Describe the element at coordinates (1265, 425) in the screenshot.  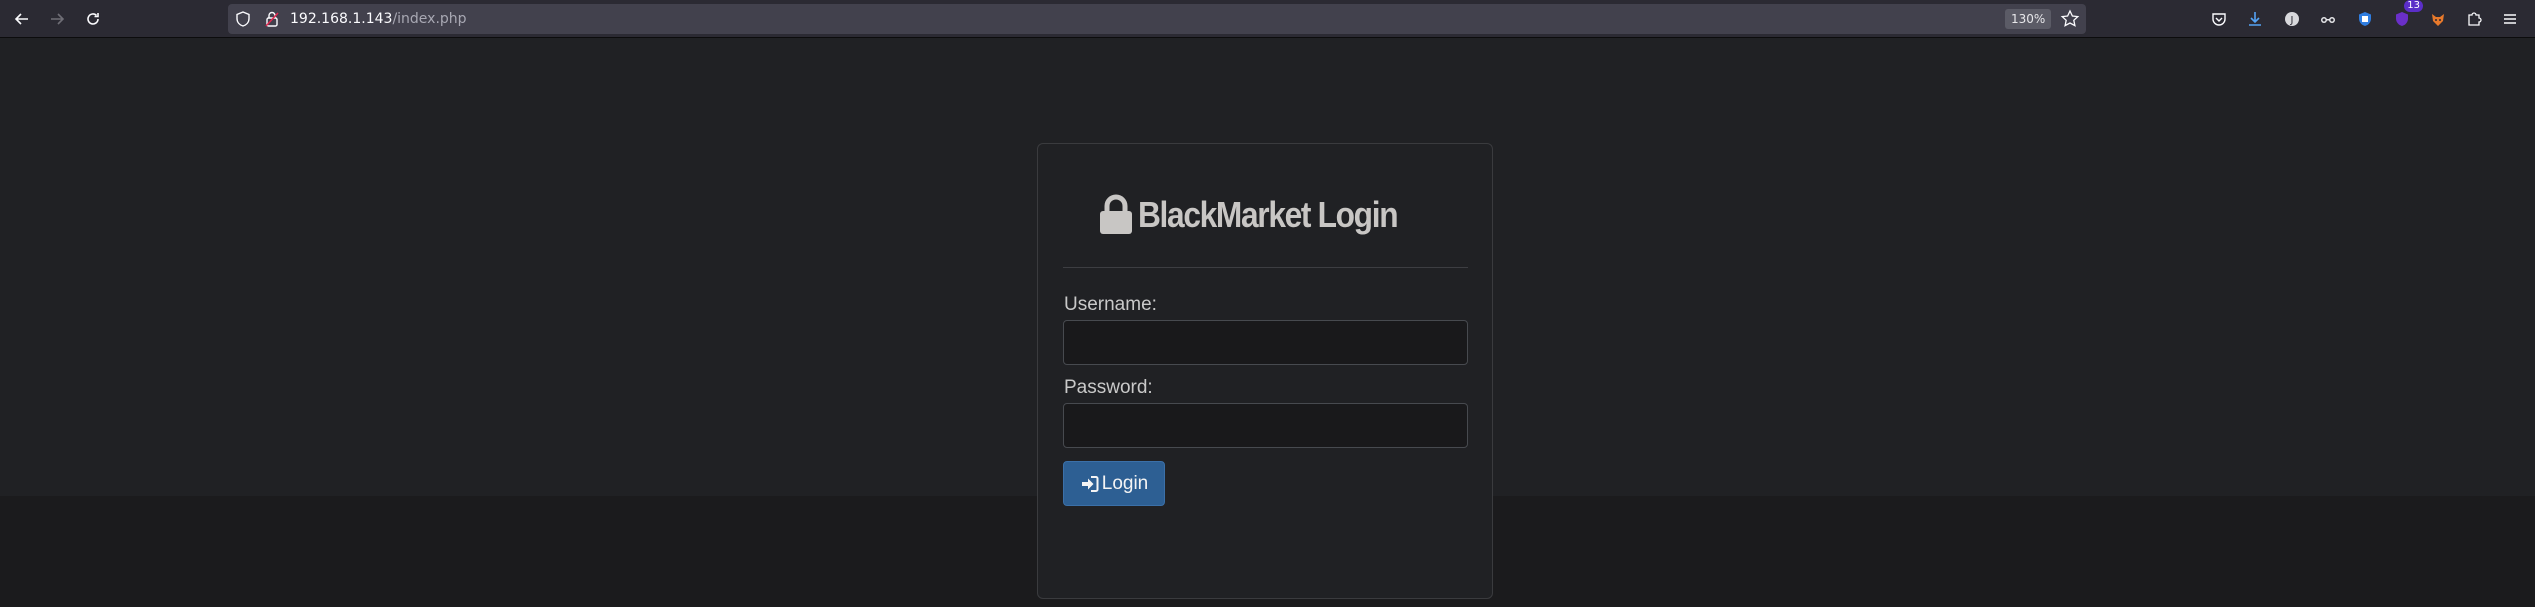
I see `password-input` at that location.